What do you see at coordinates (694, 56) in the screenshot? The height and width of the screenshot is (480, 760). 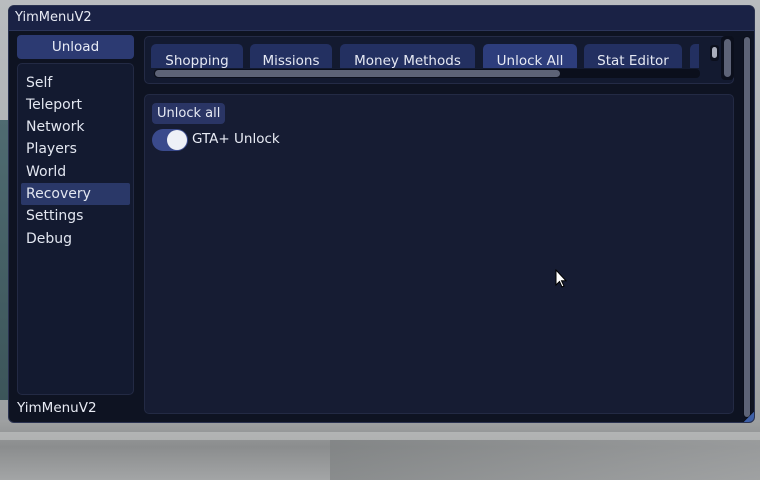 I see `tab-overflow` at bounding box center [694, 56].